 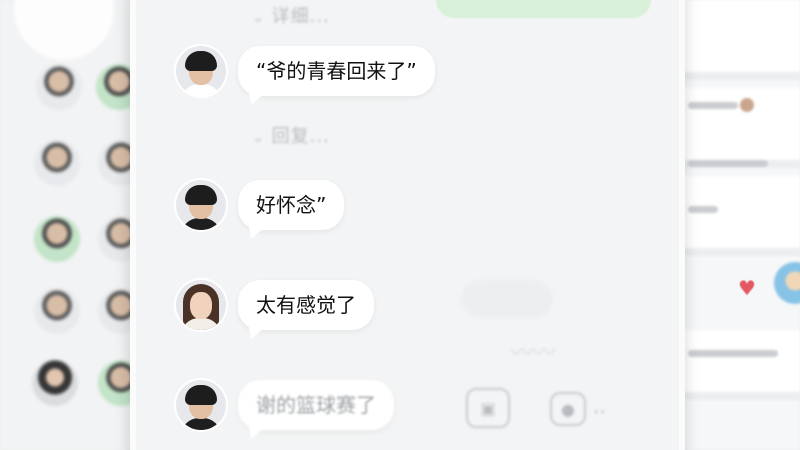 I want to click on background-bubble, so click(x=64, y=30).